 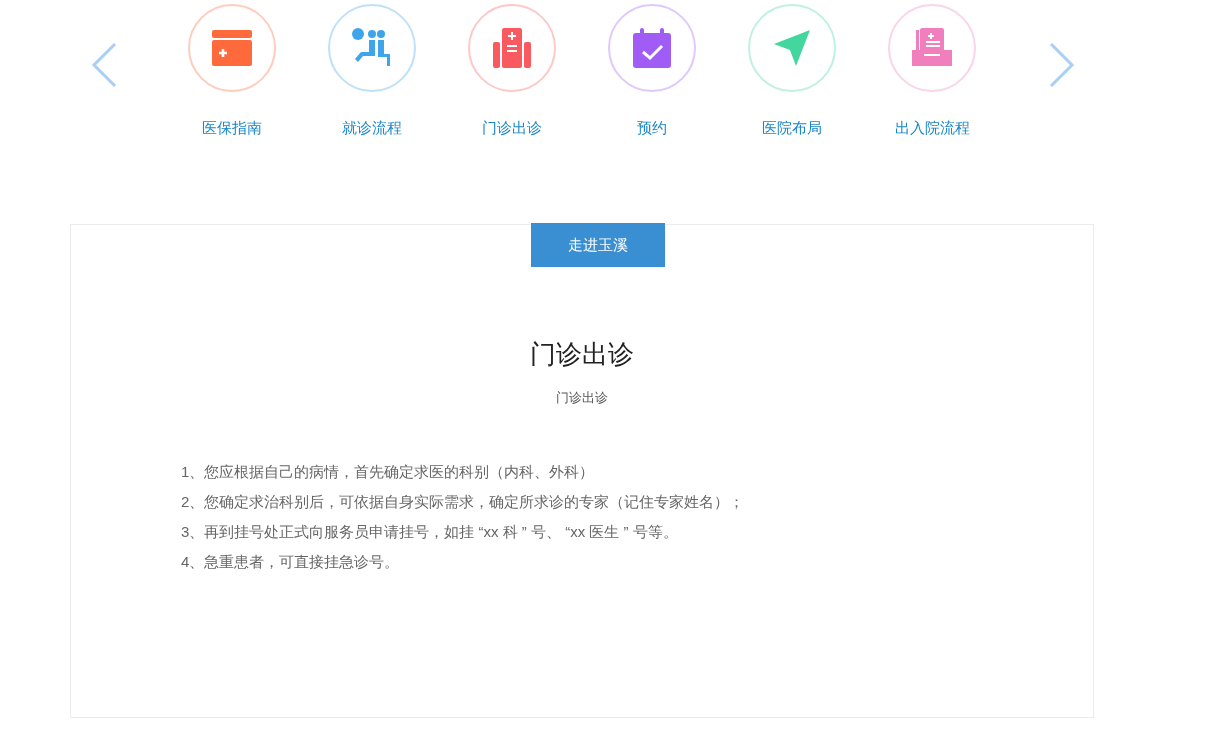 What do you see at coordinates (597, 245) in the screenshot?
I see `section-tab: 走进玉溪` at bounding box center [597, 245].